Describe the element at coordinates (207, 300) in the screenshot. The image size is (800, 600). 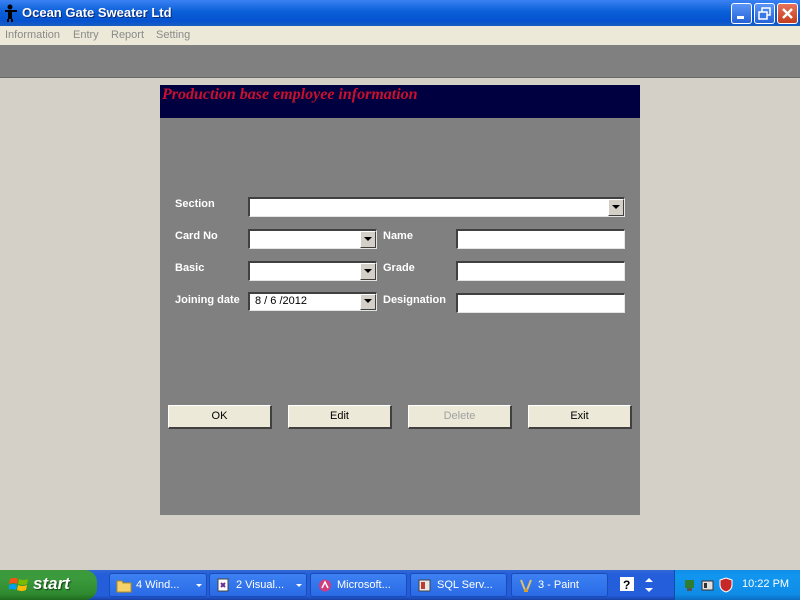
I see `joining-date-label: Joining date` at that location.